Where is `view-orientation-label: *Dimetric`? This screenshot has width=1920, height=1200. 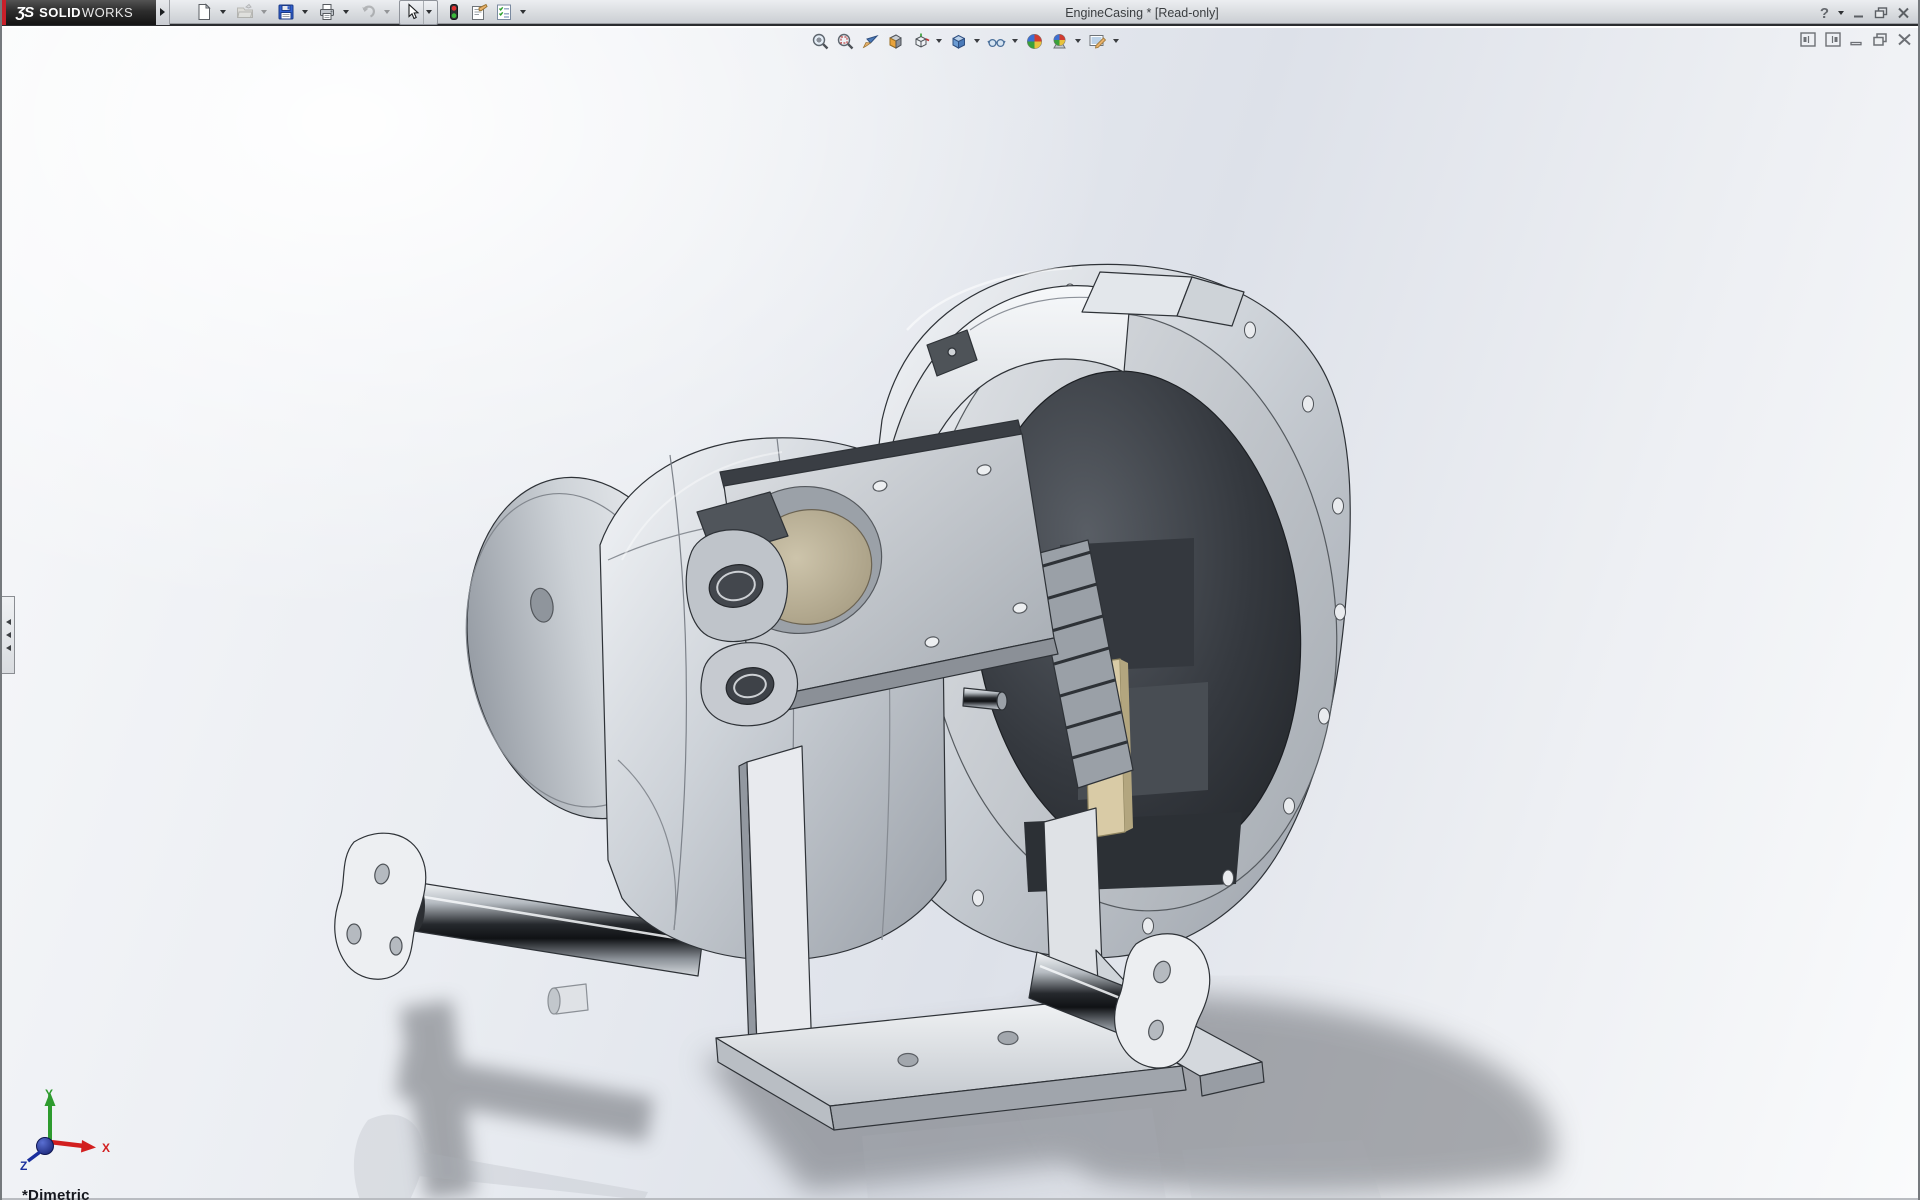
view-orientation-label: *Dimetric is located at coordinates (56, 1193).